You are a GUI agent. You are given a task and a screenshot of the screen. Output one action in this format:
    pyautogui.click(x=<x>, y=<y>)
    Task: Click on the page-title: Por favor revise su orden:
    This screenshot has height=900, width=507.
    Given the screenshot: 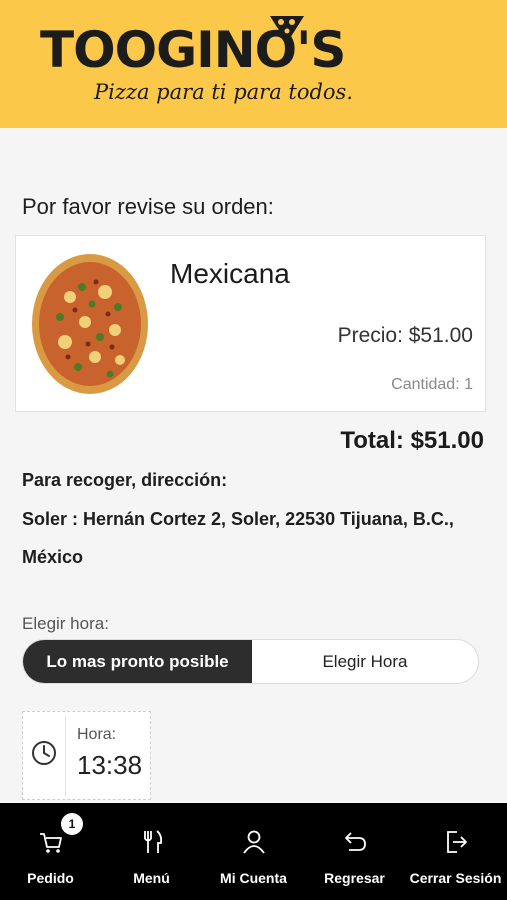 What is the action you would take?
    pyautogui.click(x=148, y=206)
    